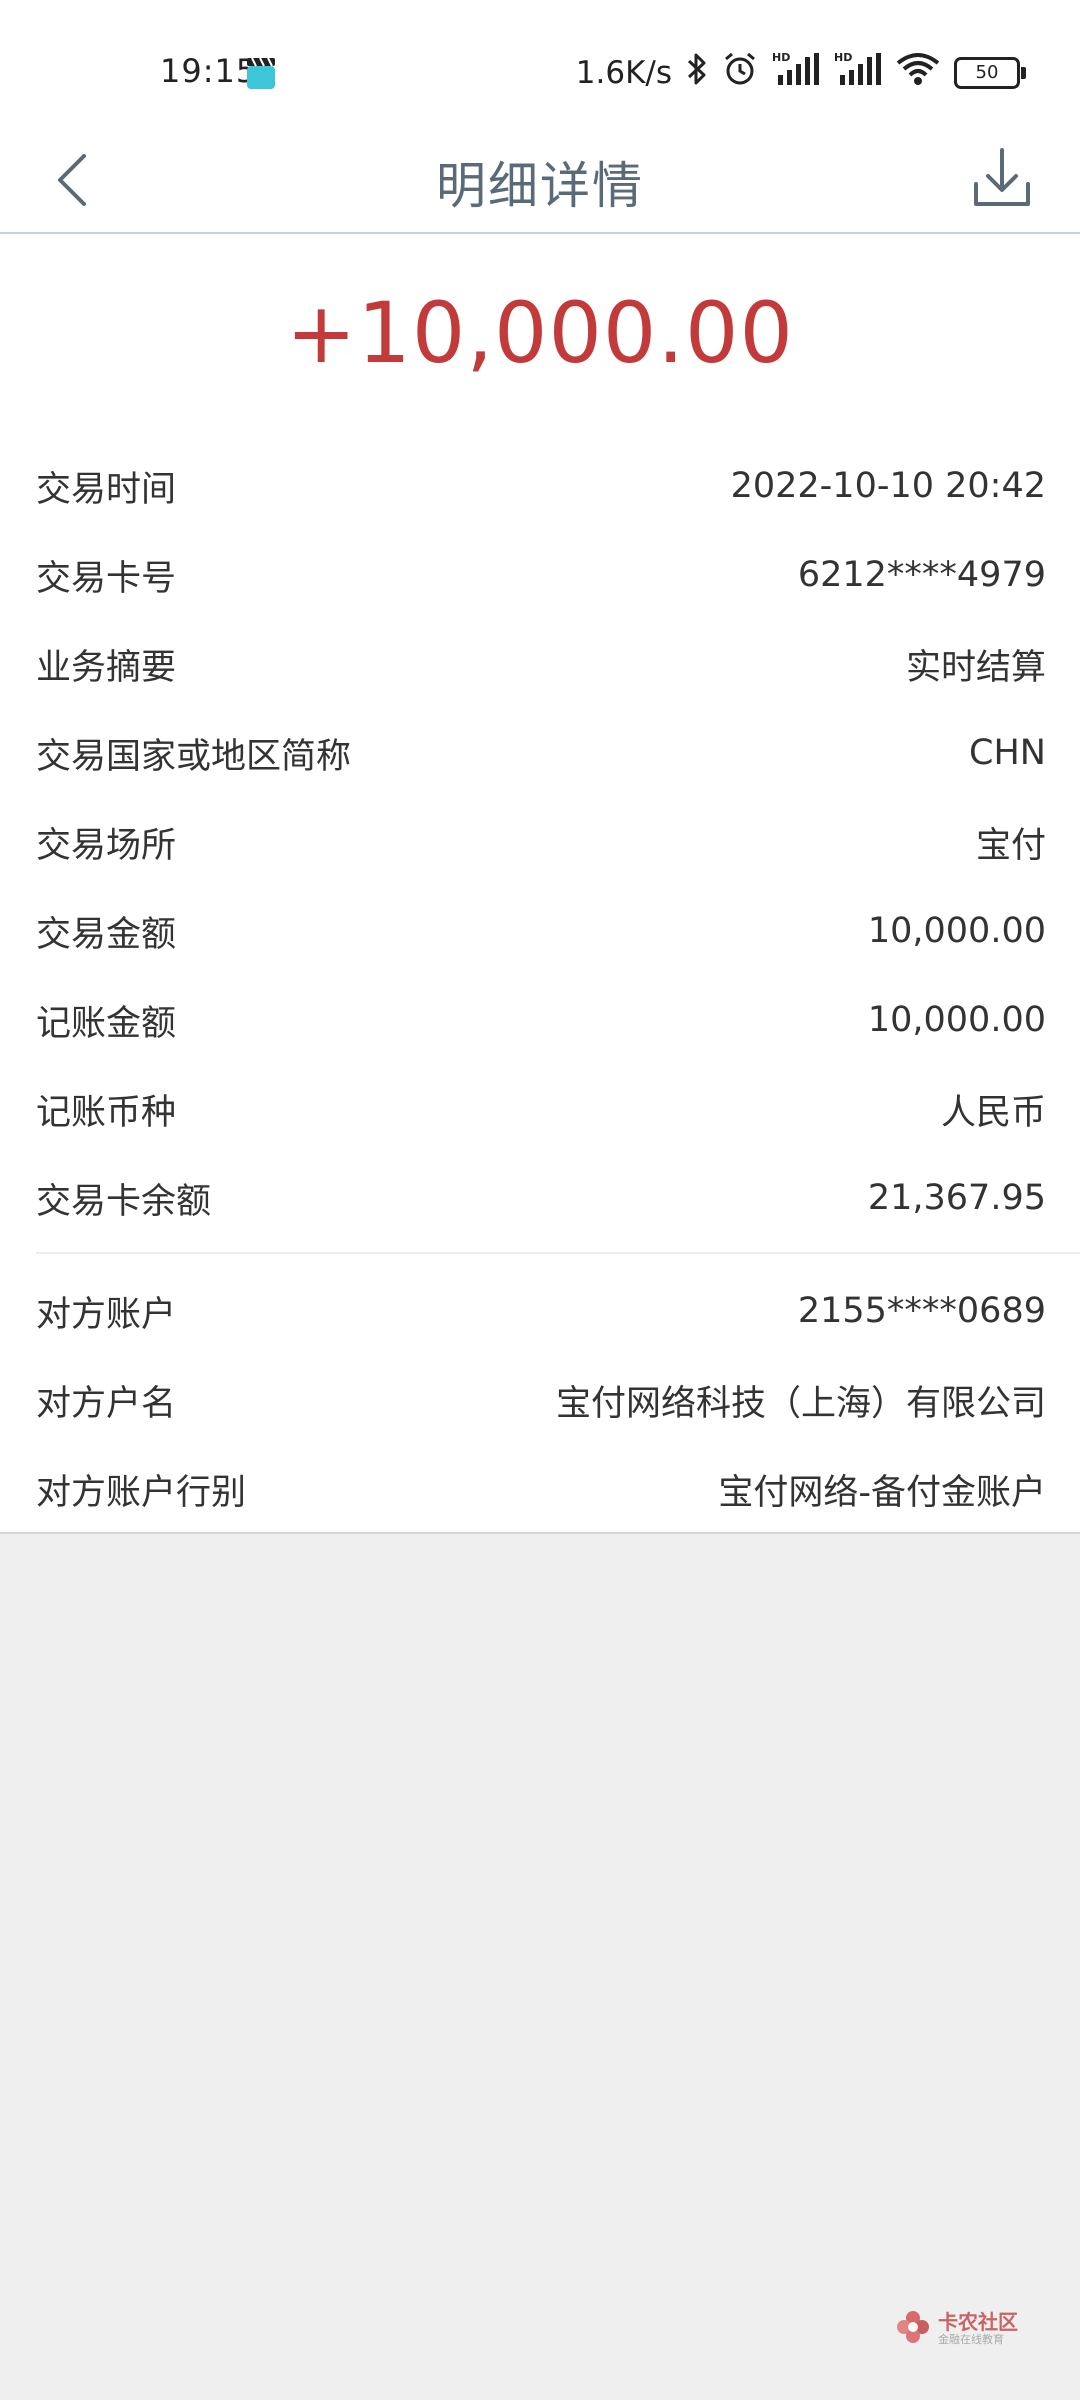 This screenshot has height=2400, width=1080. Describe the element at coordinates (978, 2322) in the screenshot. I see `watermark-title: 卡农社区` at that location.